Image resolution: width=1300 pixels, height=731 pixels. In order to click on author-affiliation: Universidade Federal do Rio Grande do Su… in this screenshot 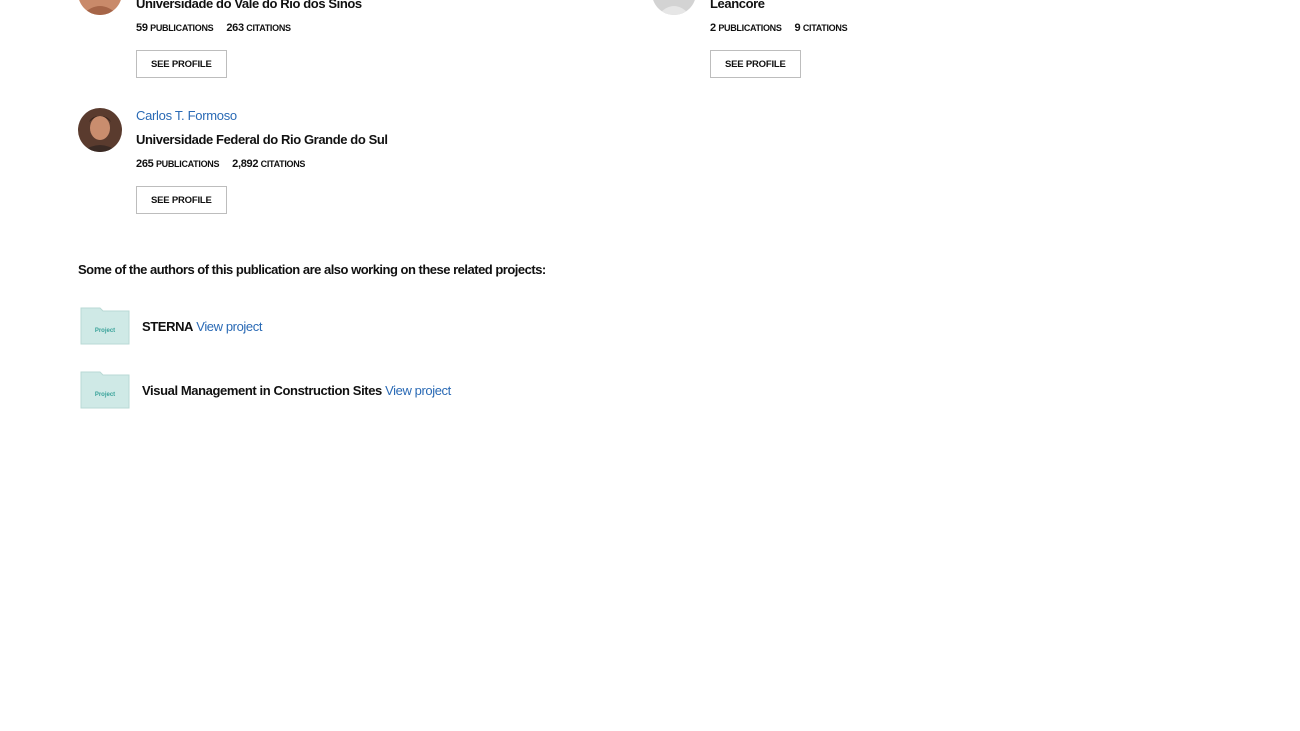, I will do `click(262, 139)`.